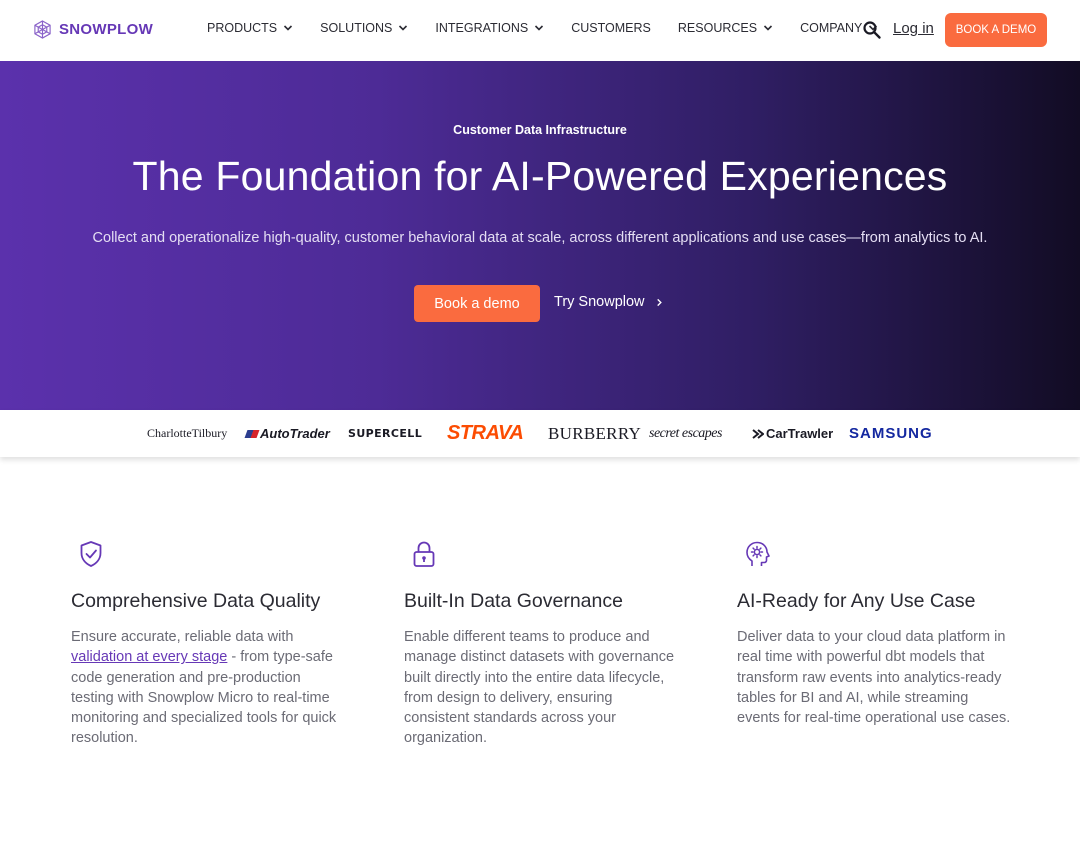 Image resolution: width=1080 pixels, height=864 pixels. What do you see at coordinates (91, 554) in the screenshot?
I see `shield-check-icon` at bounding box center [91, 554].